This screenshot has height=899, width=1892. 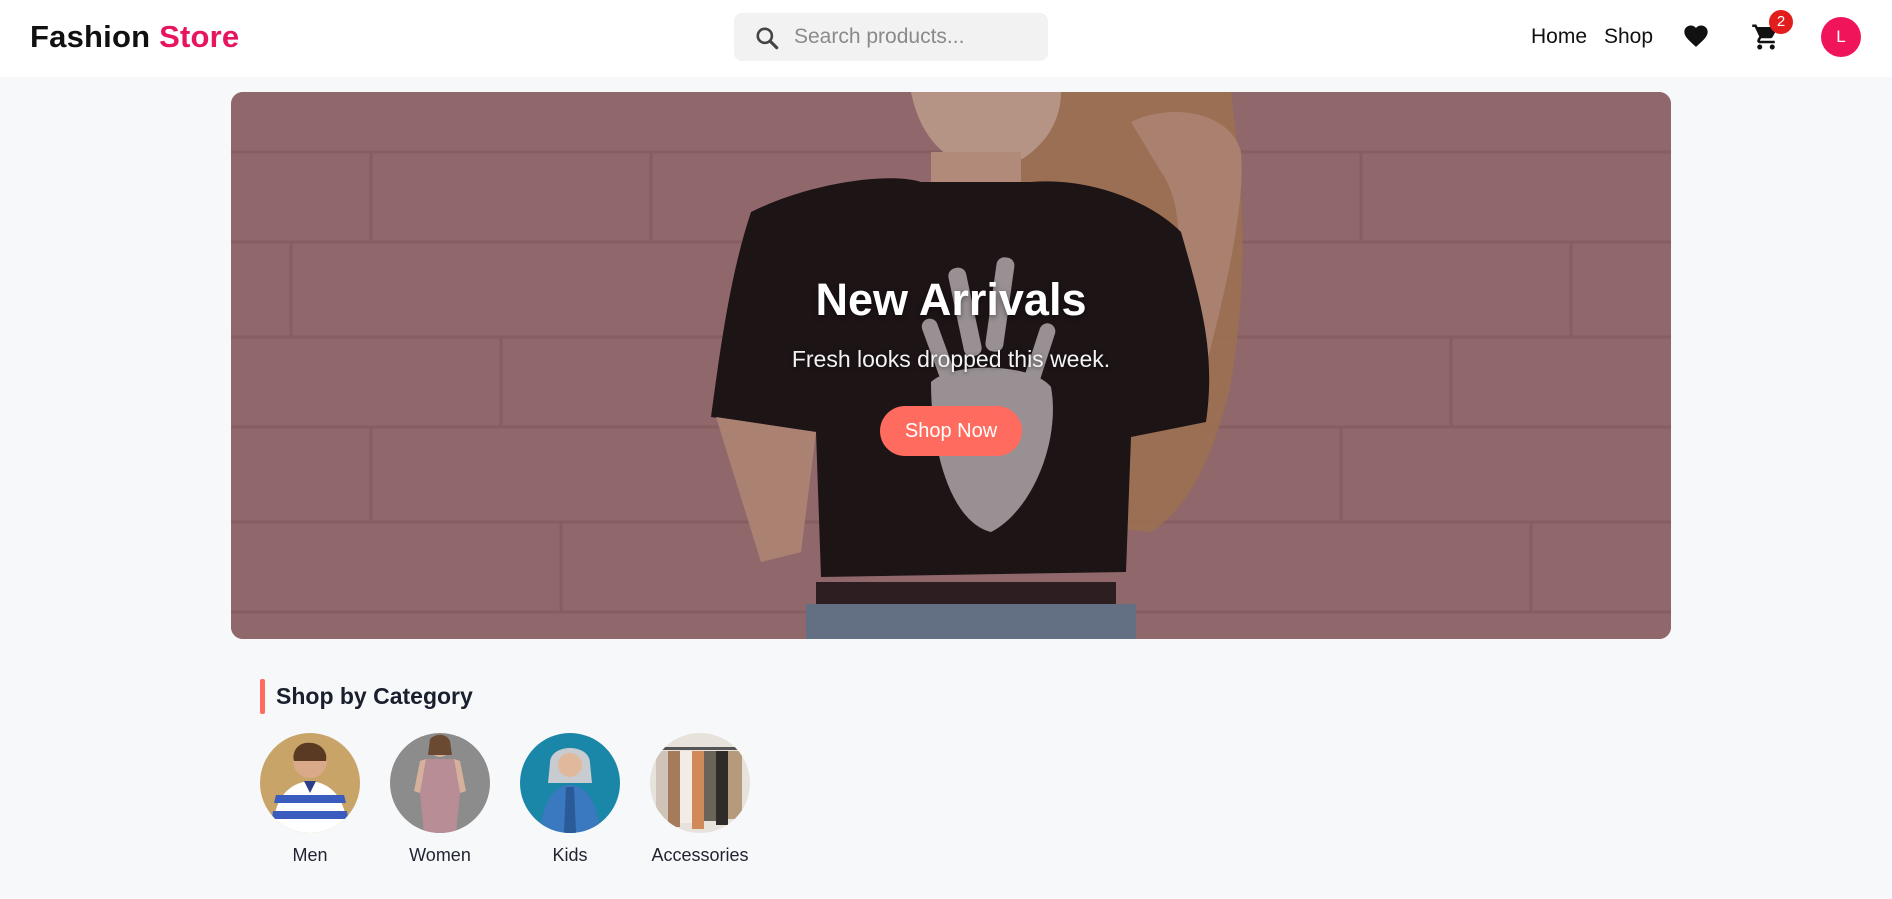 I want to click on category-label: Women, so click(x=440, y=855).